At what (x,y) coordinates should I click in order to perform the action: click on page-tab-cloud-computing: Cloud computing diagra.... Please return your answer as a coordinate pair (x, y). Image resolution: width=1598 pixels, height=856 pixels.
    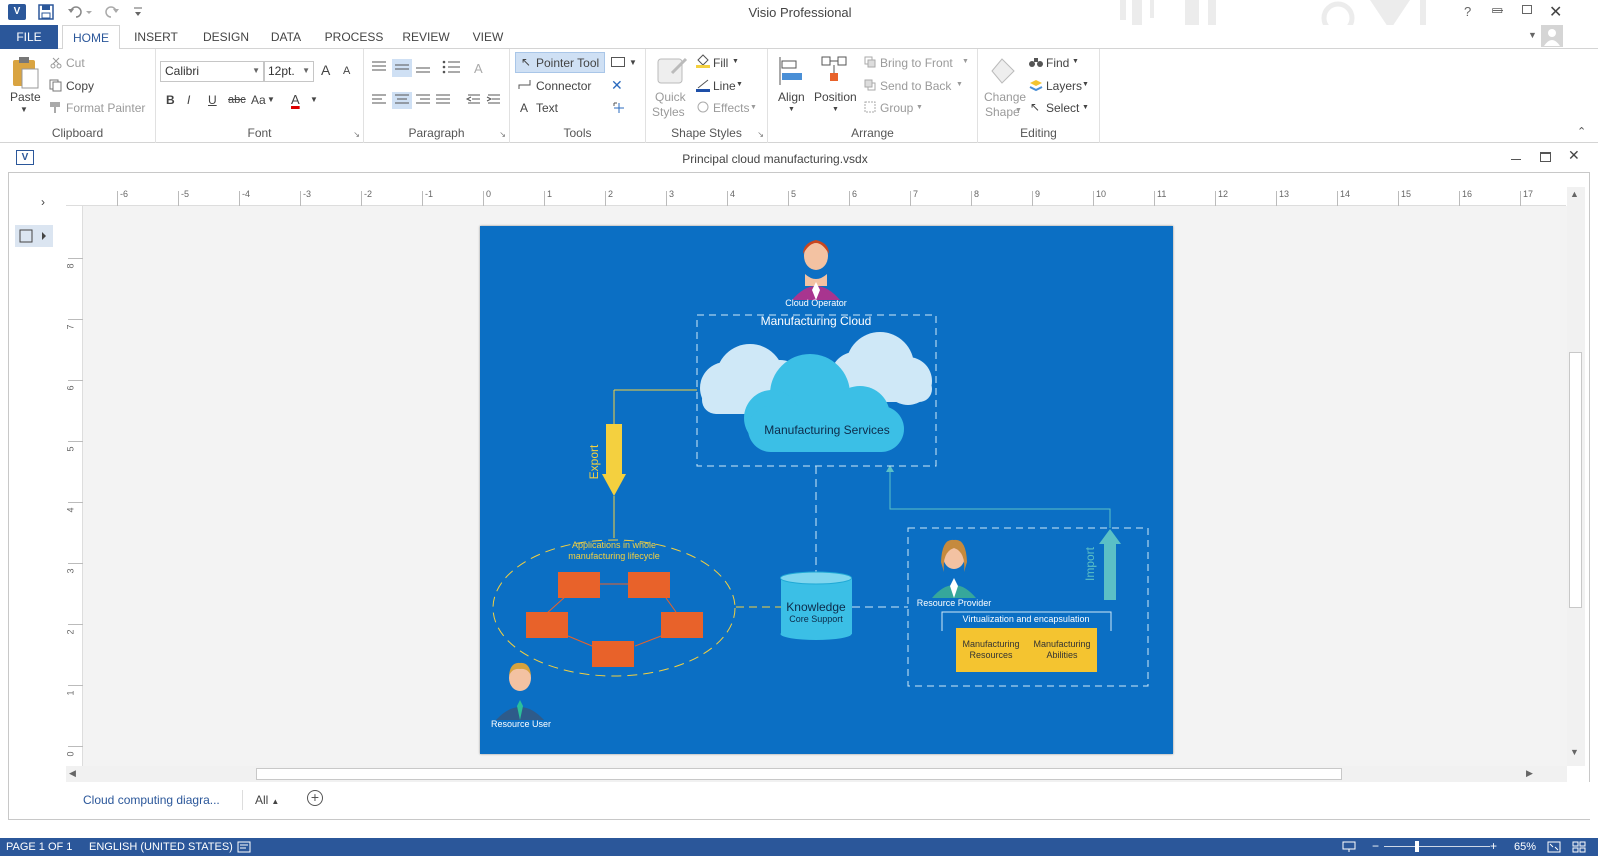
    Looking at the image, I should click on (151, 800).